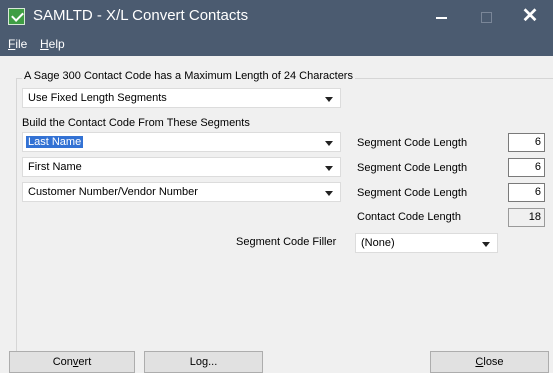  Describe the element at coordinates (526, 142) in the screenshot. I see `segment-1-length-input: 6` at that location.